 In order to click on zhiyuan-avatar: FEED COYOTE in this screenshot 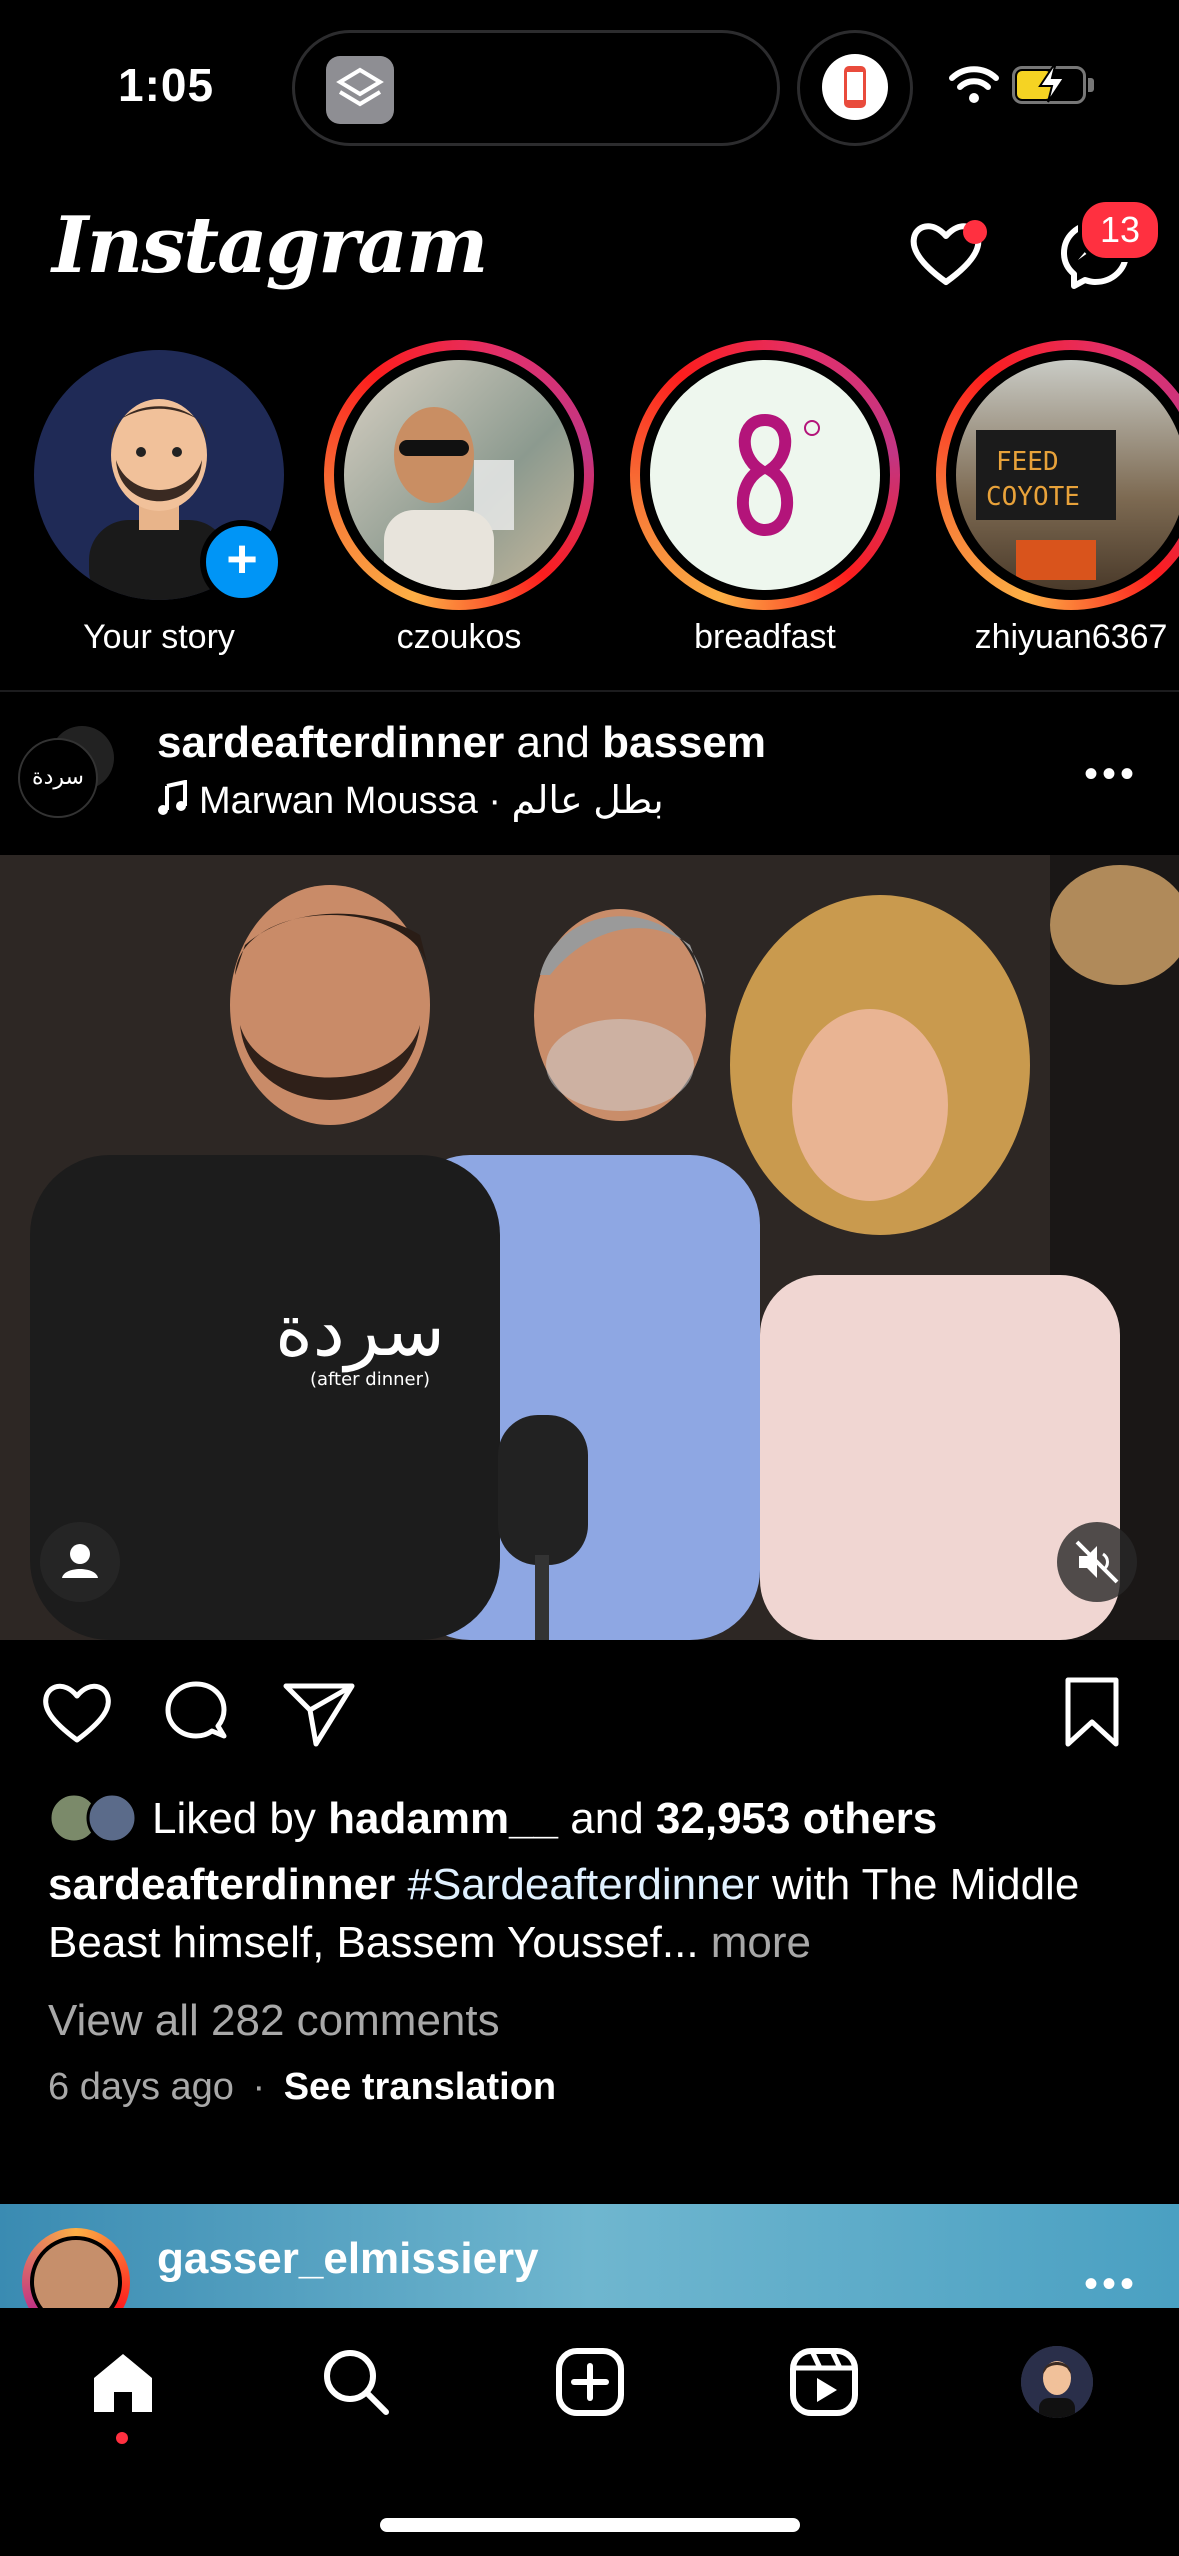, I will do `click(1067, 475)`.